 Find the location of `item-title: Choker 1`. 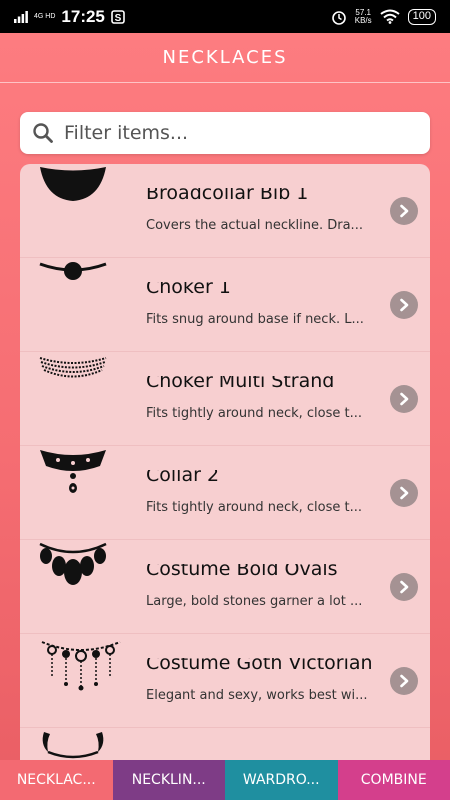

item-title: Choker 1 is located at coordinates (188, 290).